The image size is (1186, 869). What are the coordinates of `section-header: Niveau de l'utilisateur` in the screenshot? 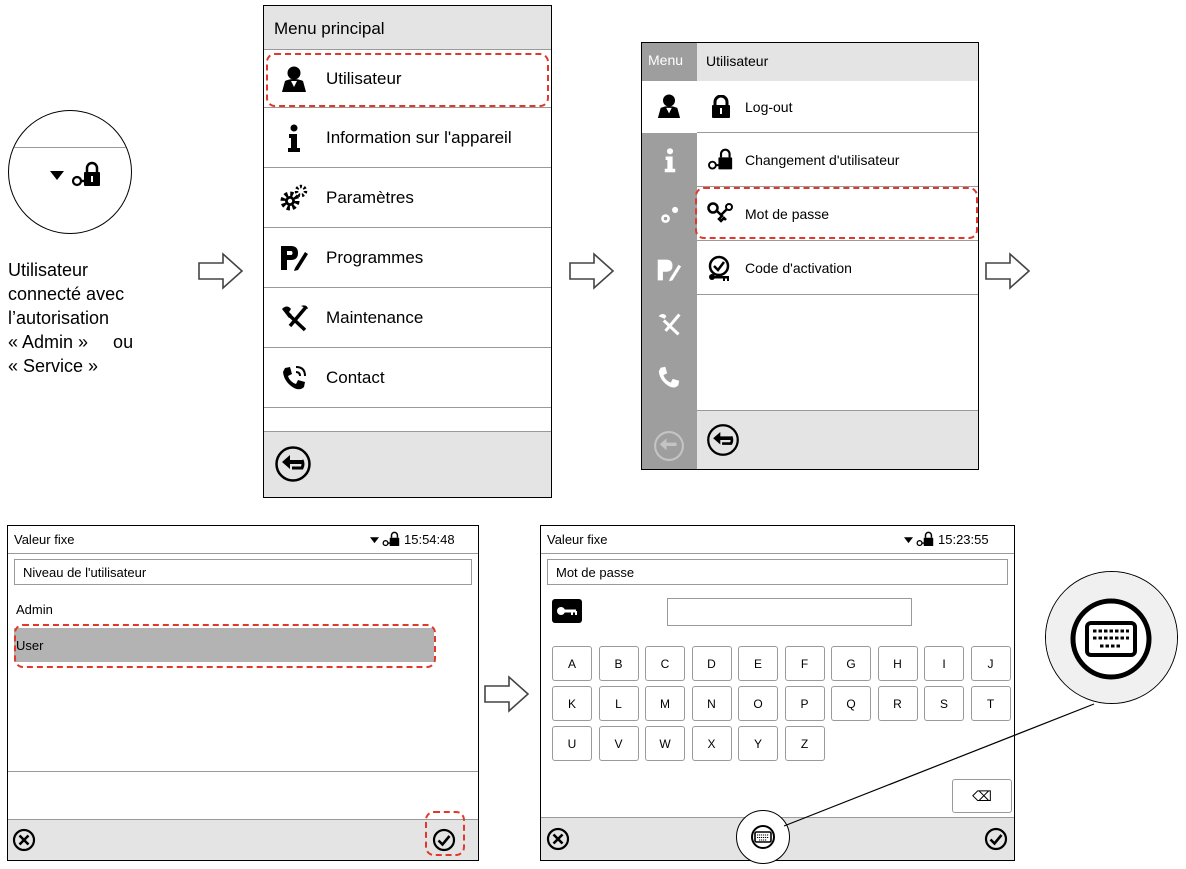 It's located at (243, 572).